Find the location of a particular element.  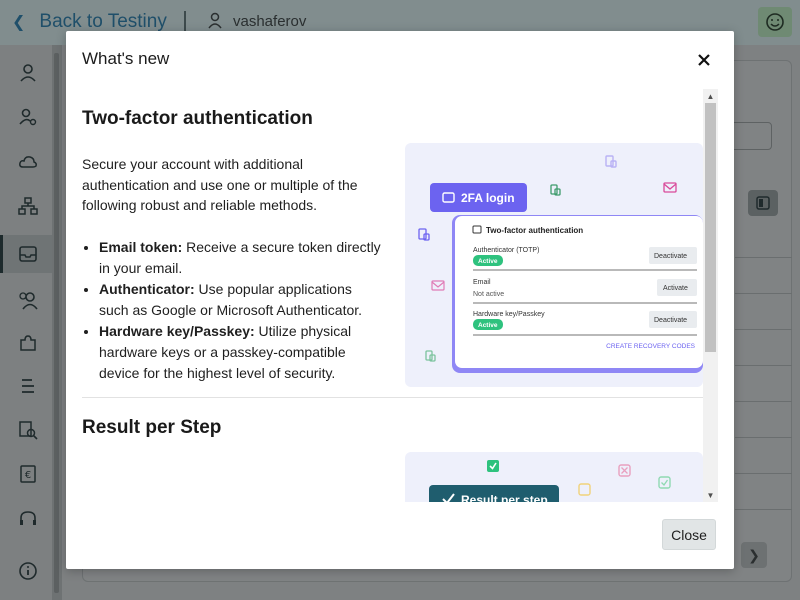

next-page-button: ❯ is located at coordinates (754, 555).